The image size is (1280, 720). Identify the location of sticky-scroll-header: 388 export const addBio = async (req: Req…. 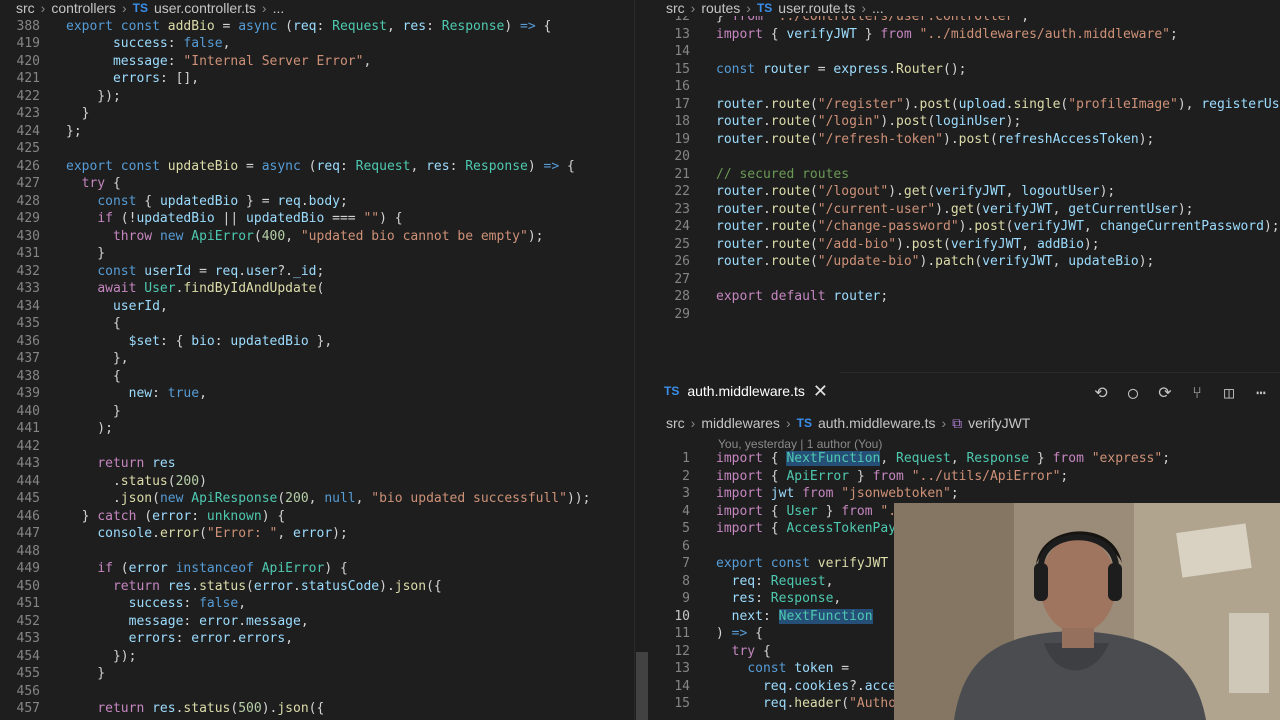
(317, 27).